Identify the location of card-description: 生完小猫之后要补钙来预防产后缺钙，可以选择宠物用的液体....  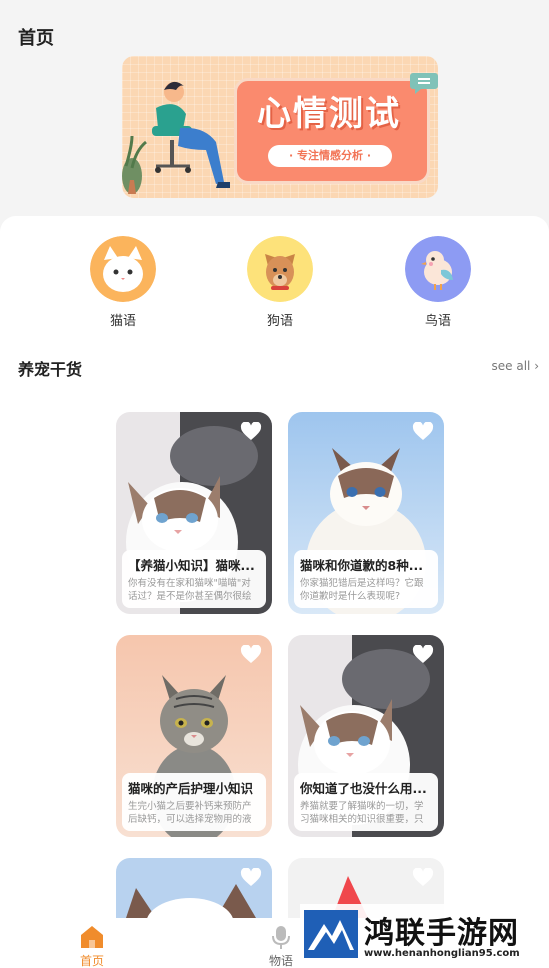
(190, 813).